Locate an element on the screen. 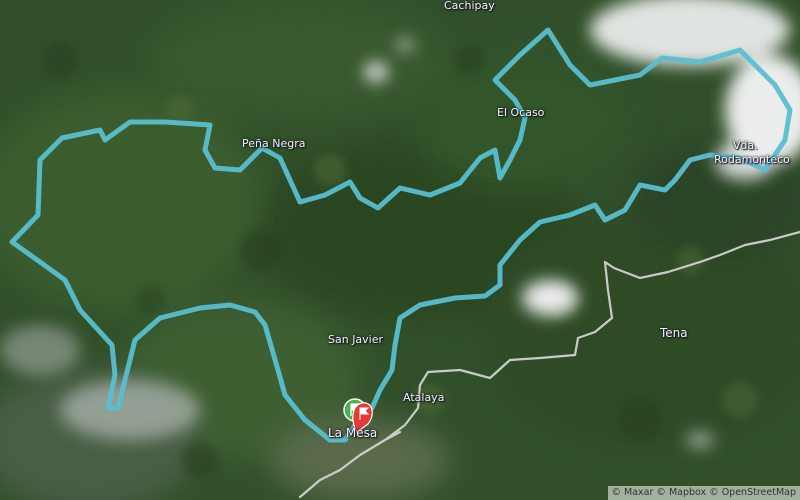 Image resolution: width=800 pixels, height=500 pixels. place-label-tena: Tena is located at coordinates (674, 333).